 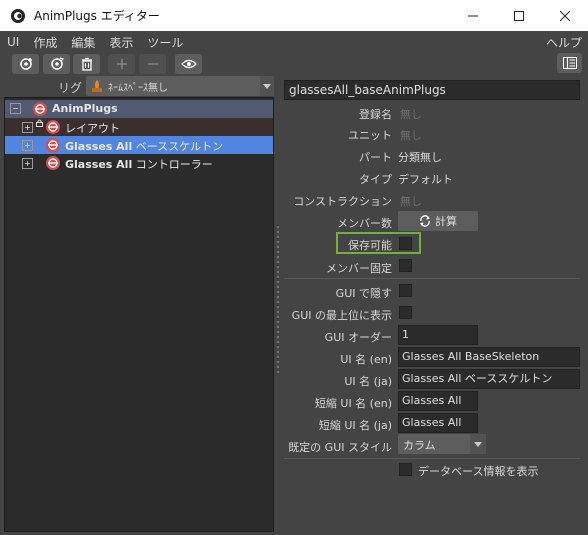 What do you see at coordinates (375, 179) in the screenshot?
I see `type-label: タイプ` at bounding box center [375, 179].